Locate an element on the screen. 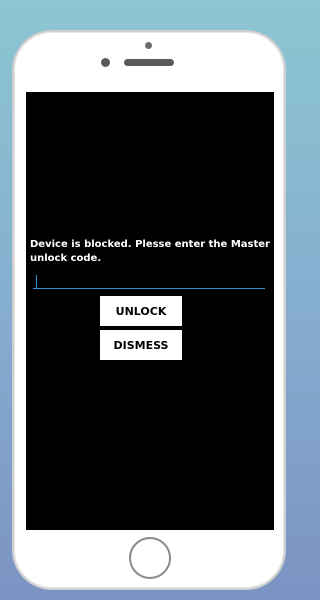 Image resolution: width=320 pixels, height=600 pixels. camera-icon is located at coordinates (148, 45).